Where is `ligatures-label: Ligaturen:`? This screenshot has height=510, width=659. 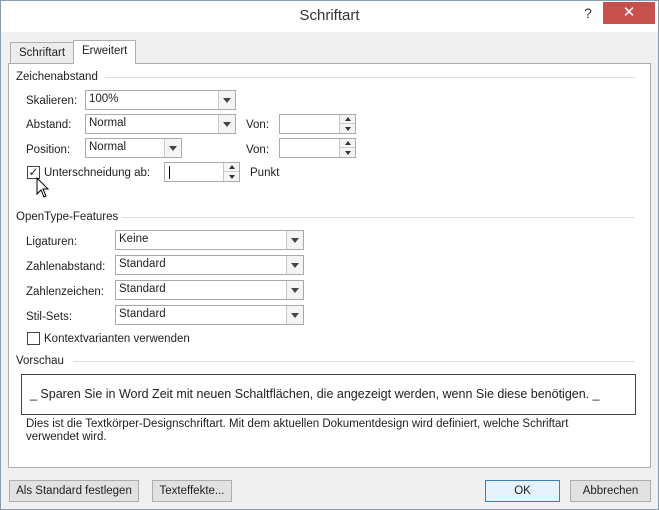
ligatures-label: Ligaturen: is located at coordinates (52, 242).